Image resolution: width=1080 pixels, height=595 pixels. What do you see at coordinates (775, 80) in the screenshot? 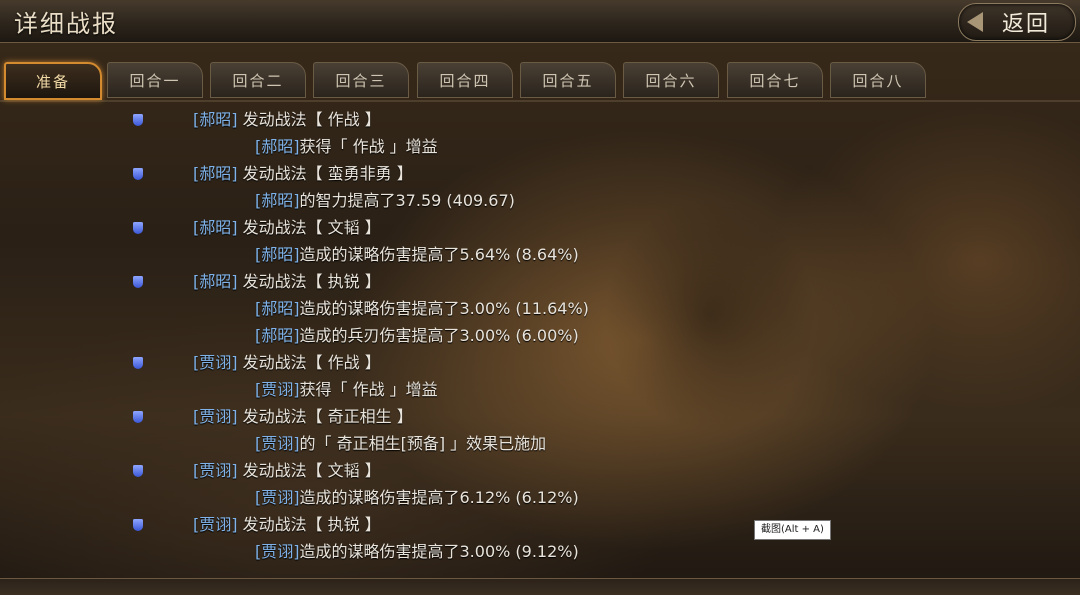
I see `tab-round-7: 回合七` at bounding box center [775, 80].